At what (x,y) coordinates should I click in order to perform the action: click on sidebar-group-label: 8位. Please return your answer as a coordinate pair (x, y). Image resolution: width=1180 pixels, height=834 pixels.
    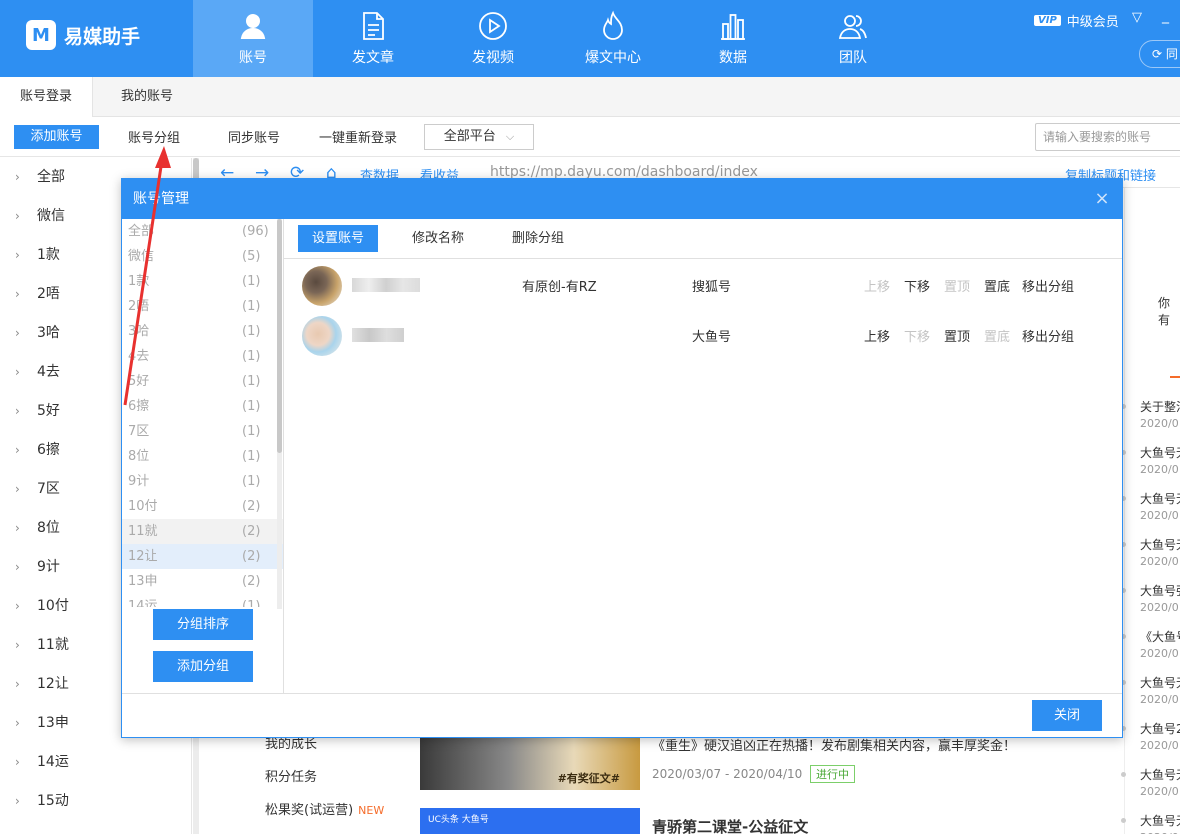
    Looking at the image, I should click on (48, 528).